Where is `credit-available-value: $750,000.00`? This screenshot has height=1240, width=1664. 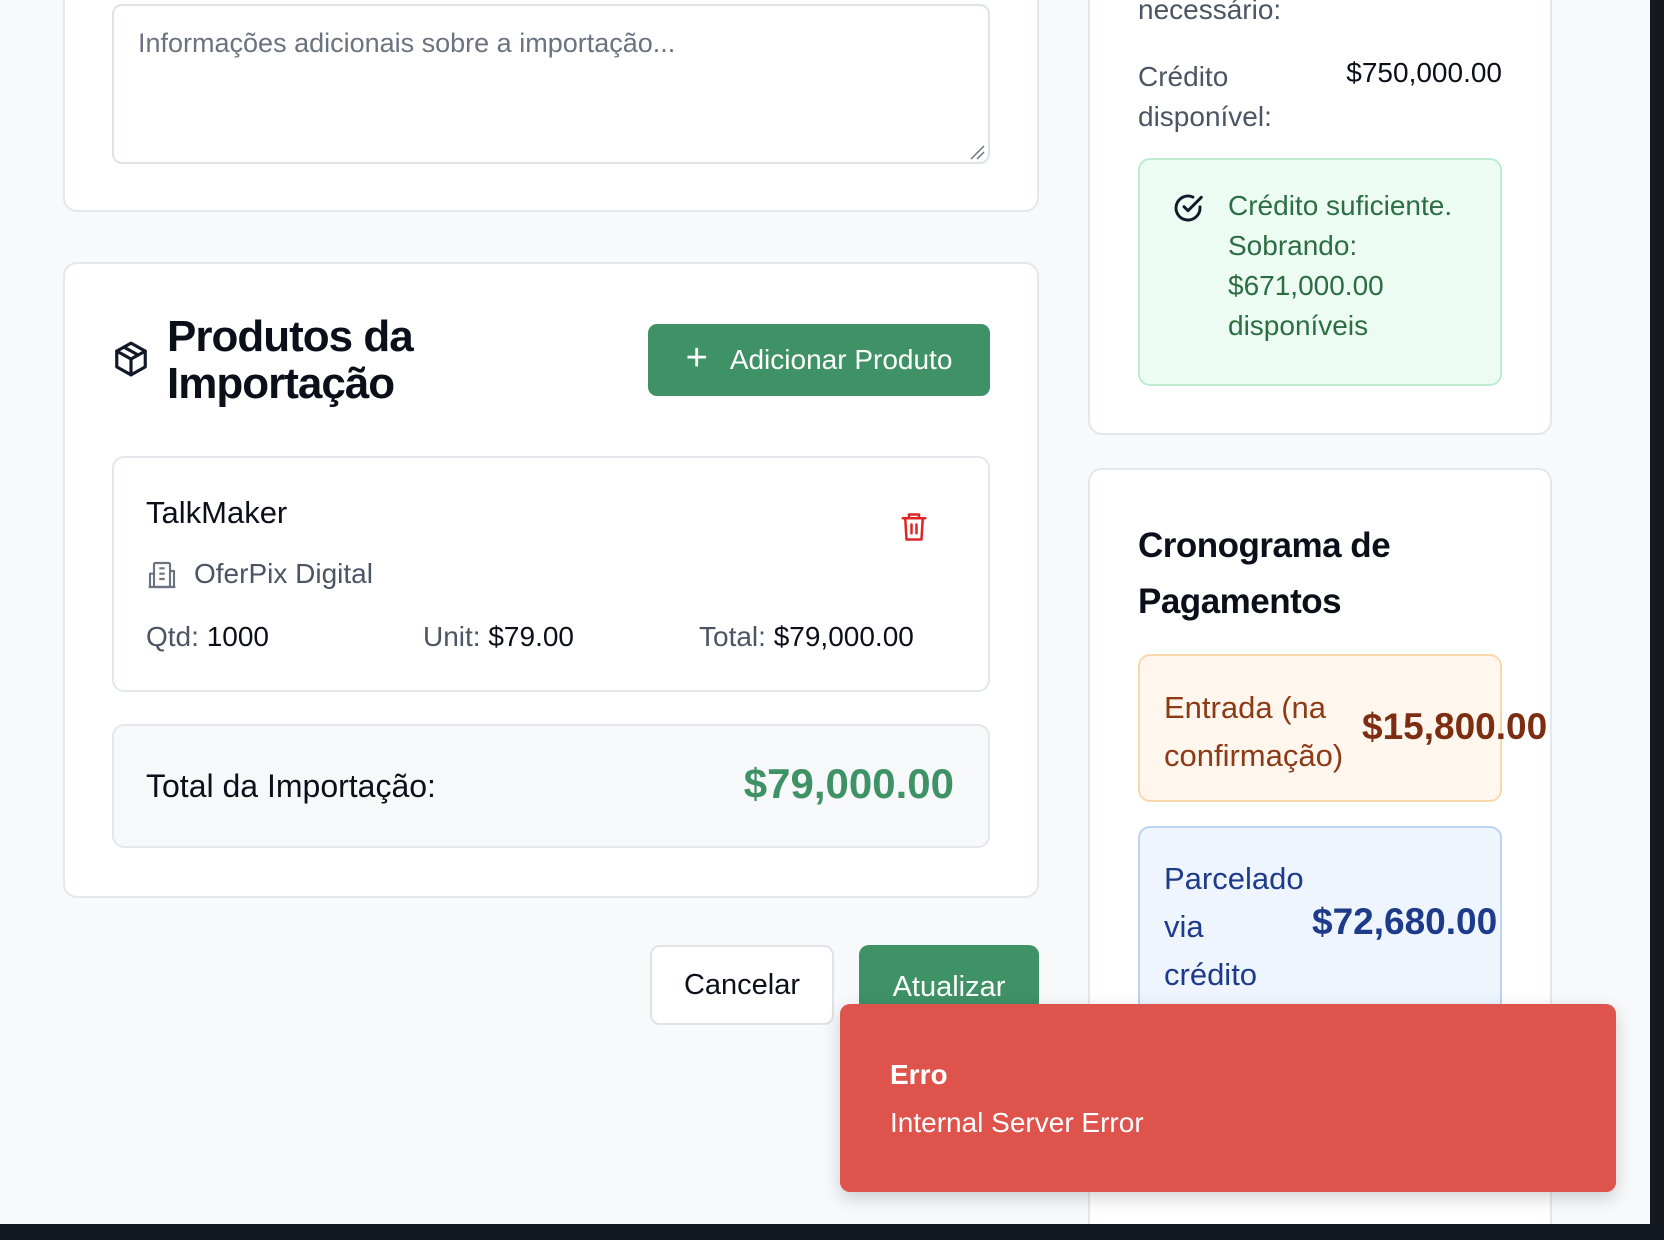
credit-available-value: $750,000.00 is located at coordinates (1424, 72).